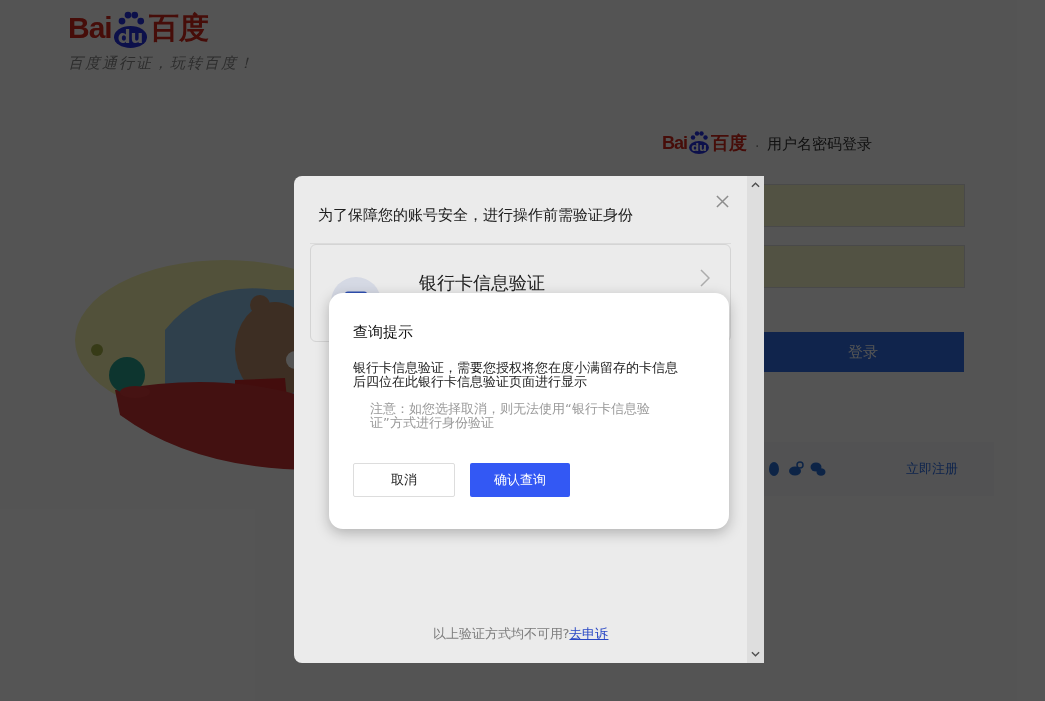 This screenshot has height=701, width=1045. What do you see at coordinates (383, 332) in the screenshot?
I see `dialog-title: 查询提示` at bounding box center [383, 332].